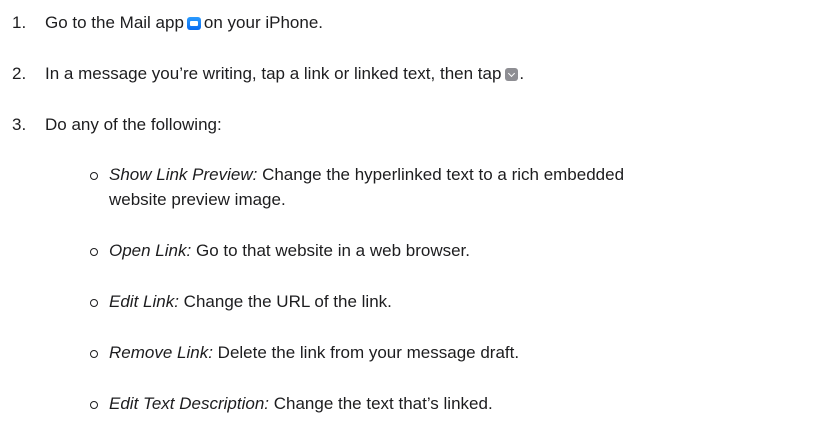 This screenshot has width=836, height=446. I want to click on option-description: Go to that website in a web browser., so click(333, 250).